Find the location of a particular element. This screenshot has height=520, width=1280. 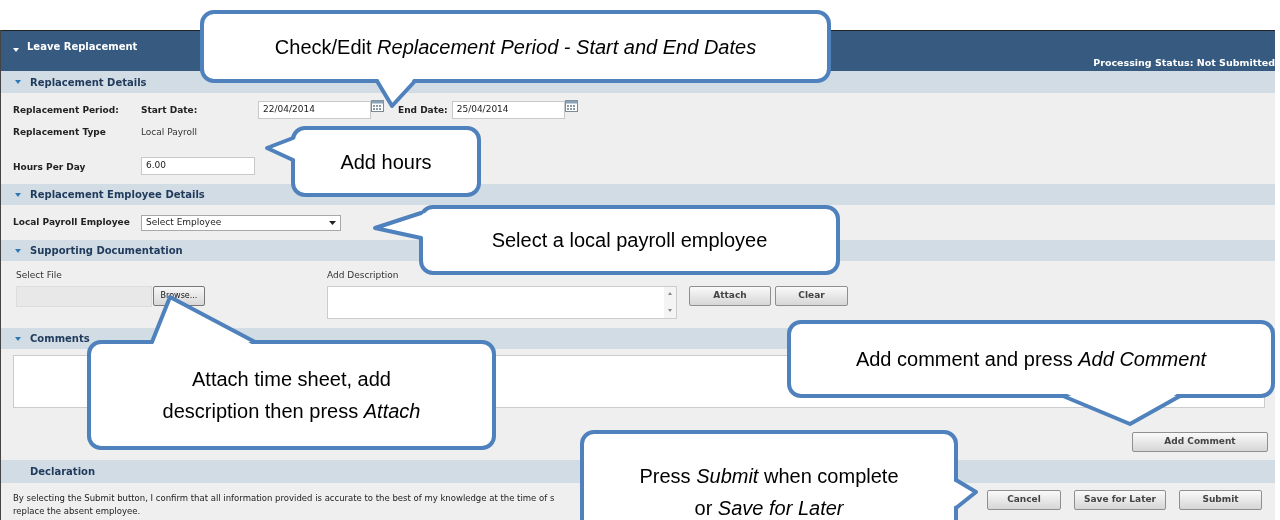

form-button: Cancel is located at coordinates (1024, 500).